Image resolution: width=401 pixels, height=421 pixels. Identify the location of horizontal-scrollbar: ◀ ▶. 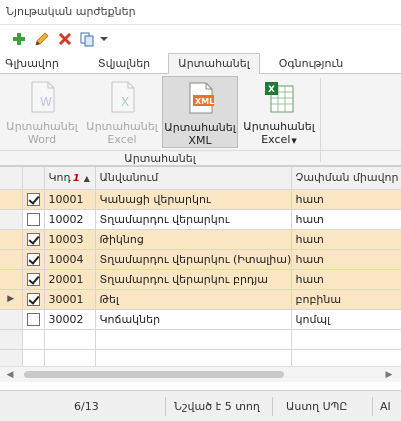
(200, 374).